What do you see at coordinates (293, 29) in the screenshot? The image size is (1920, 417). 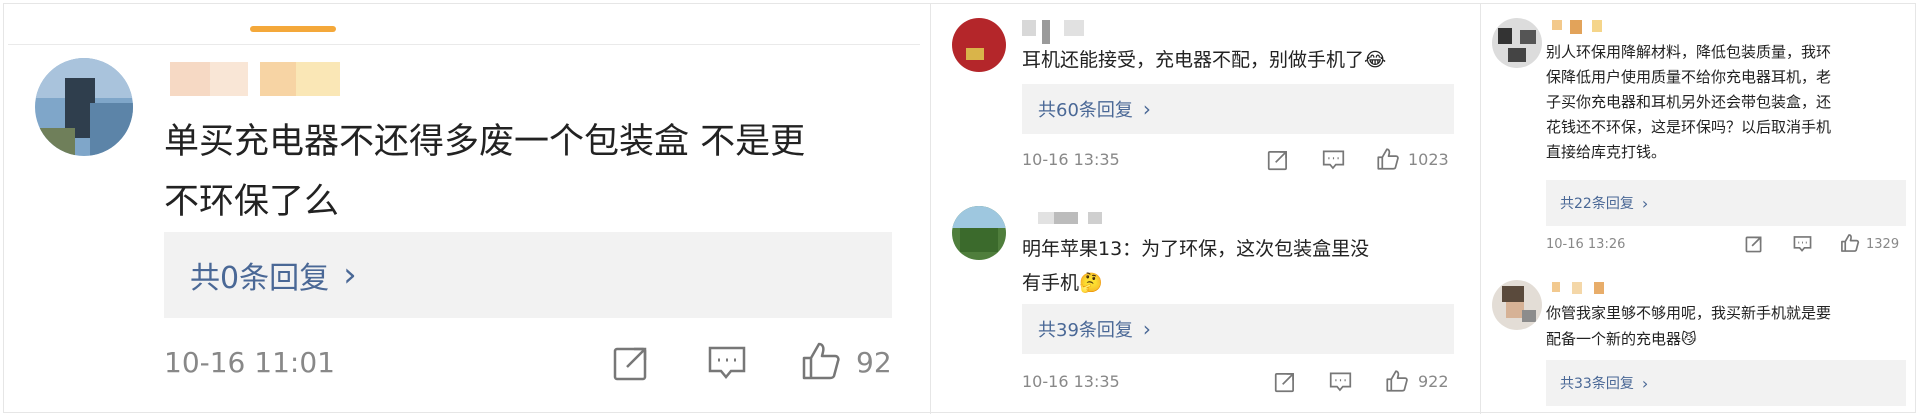 I see `tab-indicator` at bounding box center [293, 29].